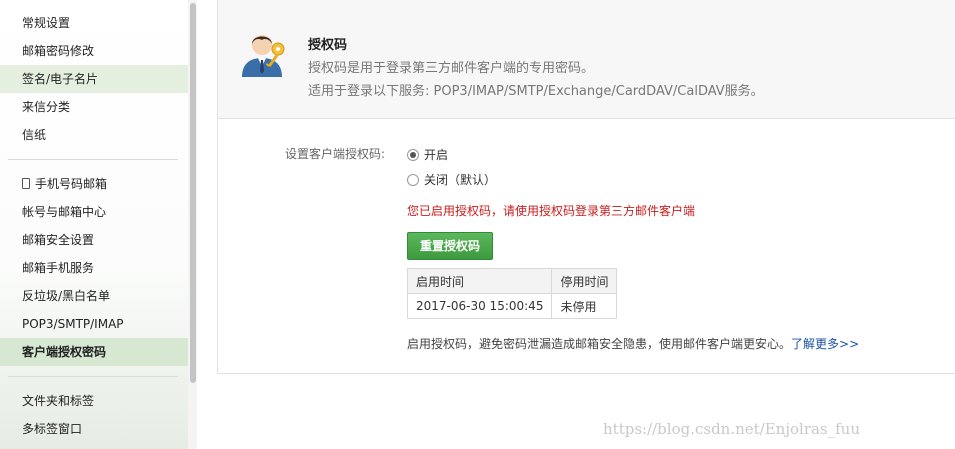 Image resolution: width=955 pixels, height=449 pixels. What do you see at coordinates (94, 268) in the screenshot?
I see `sidebar-item-mobile-service: 邮箱手机服务` at bounding box center [94, 268].